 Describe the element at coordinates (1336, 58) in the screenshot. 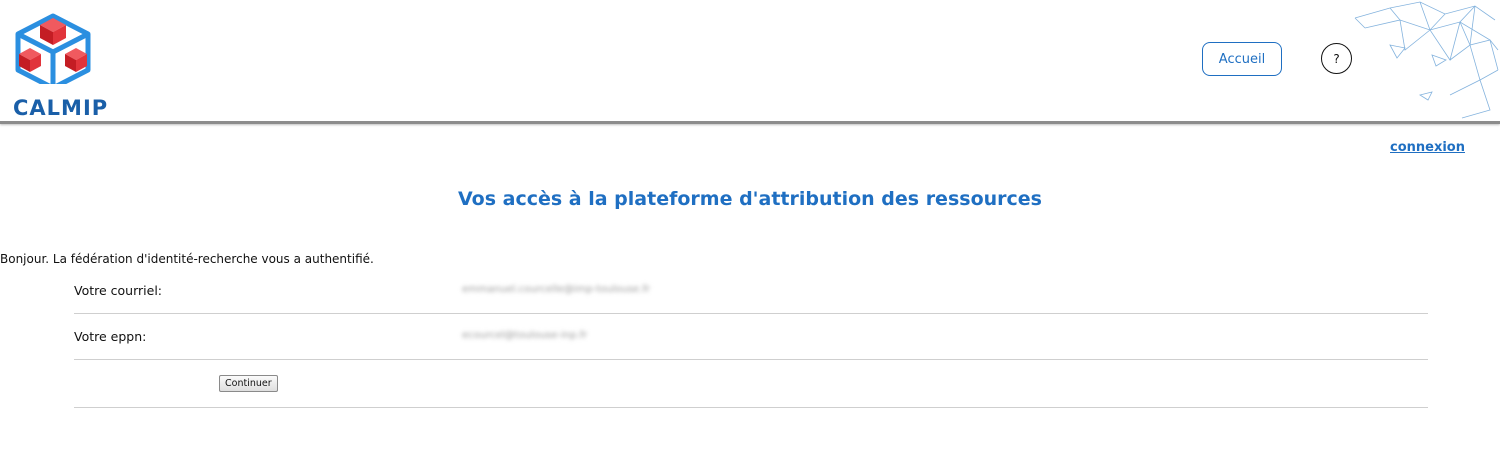

I see `help-button: ?` at that location.